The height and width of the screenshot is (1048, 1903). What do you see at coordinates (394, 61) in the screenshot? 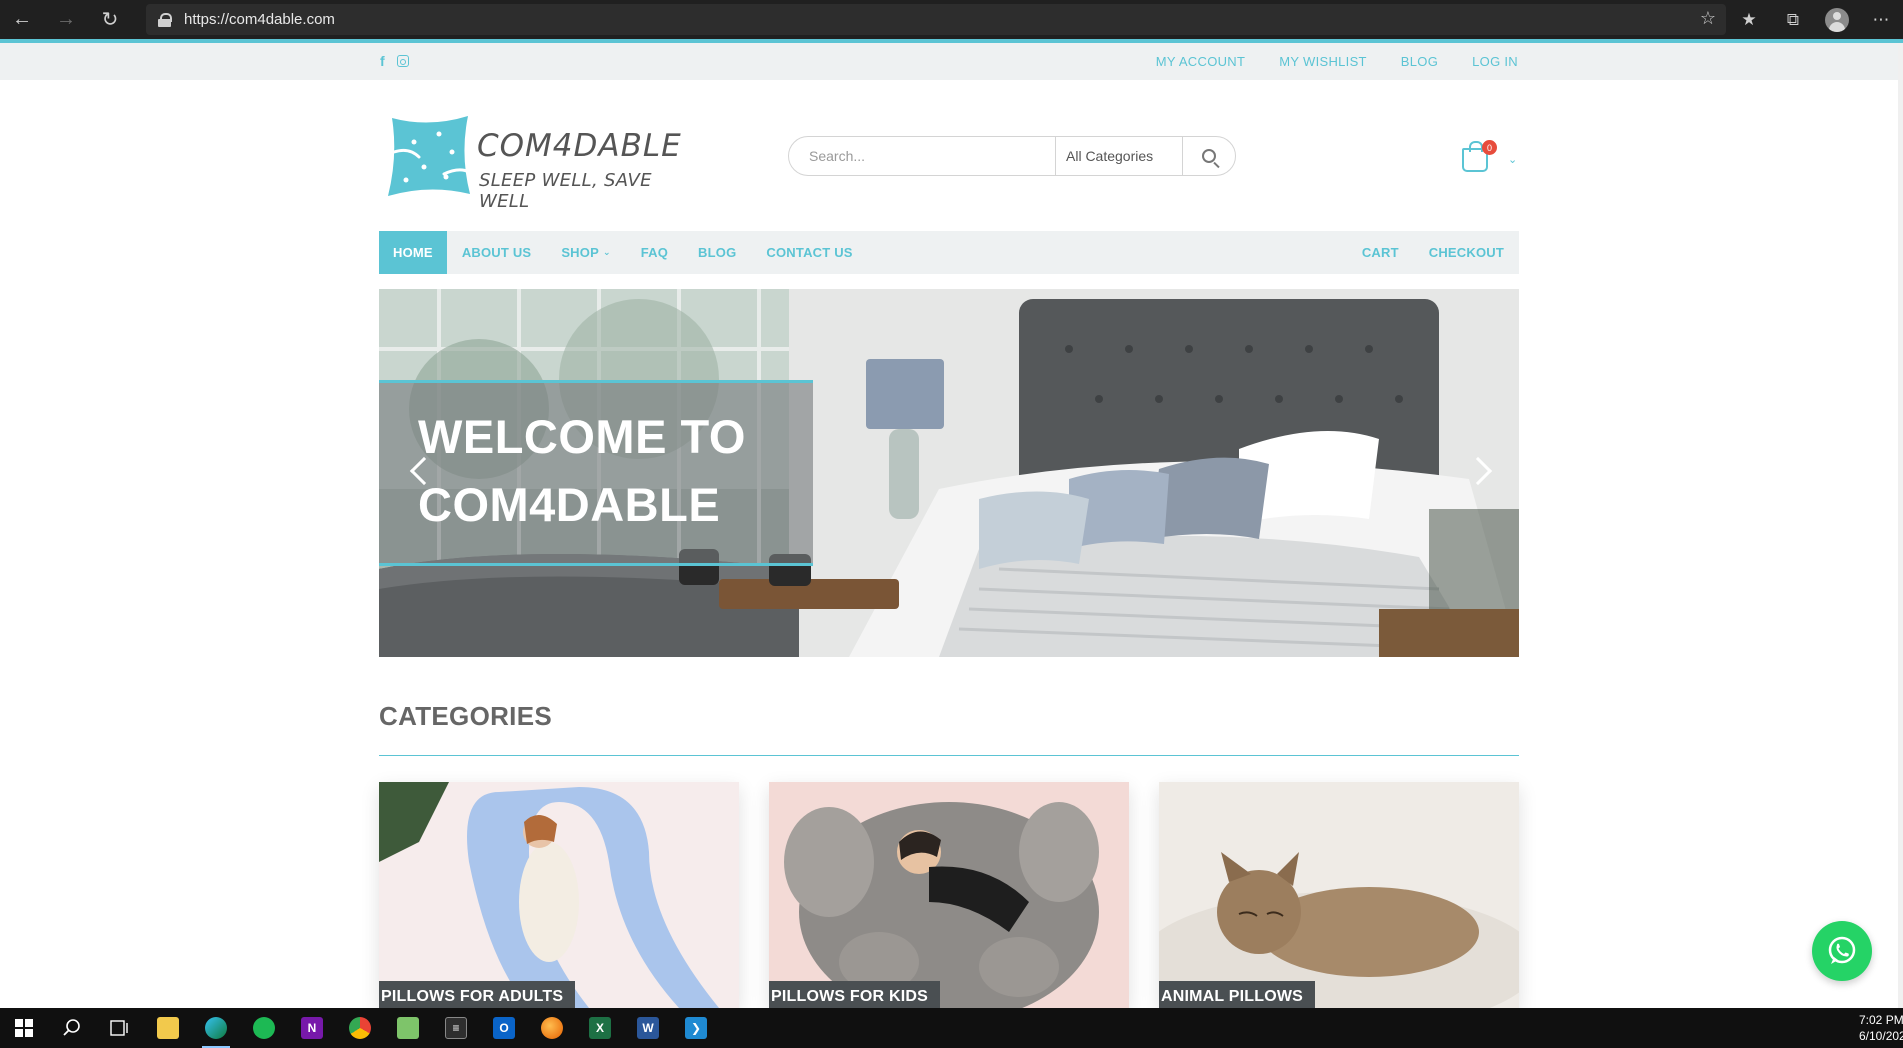
I see `social-links: f` at bounding box center [394, 61].